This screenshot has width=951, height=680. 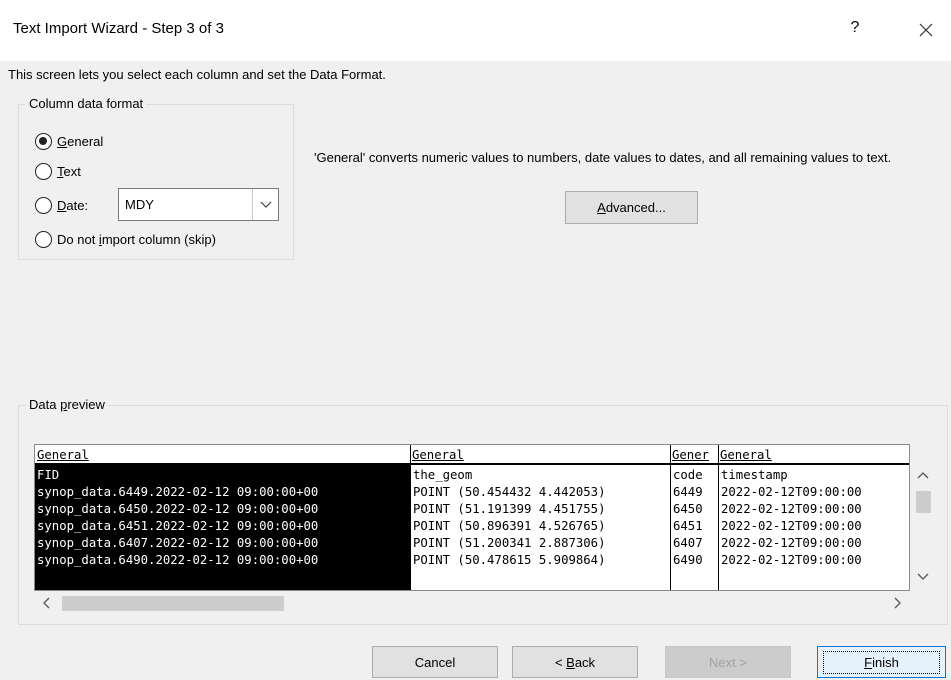 I want to click on scroll-left-icon, so click(x=46, y=603).